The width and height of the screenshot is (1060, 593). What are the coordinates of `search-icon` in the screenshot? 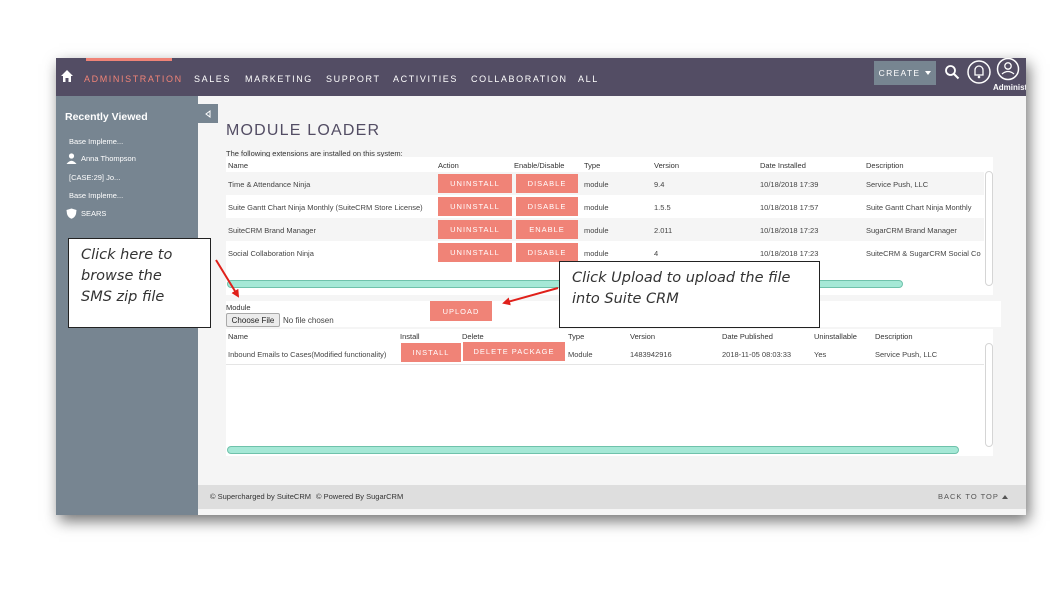 It's located at (952, 72).